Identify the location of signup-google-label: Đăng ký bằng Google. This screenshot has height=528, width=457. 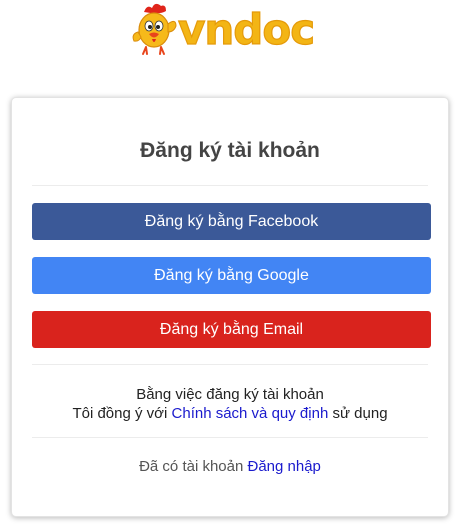
(231, 275).